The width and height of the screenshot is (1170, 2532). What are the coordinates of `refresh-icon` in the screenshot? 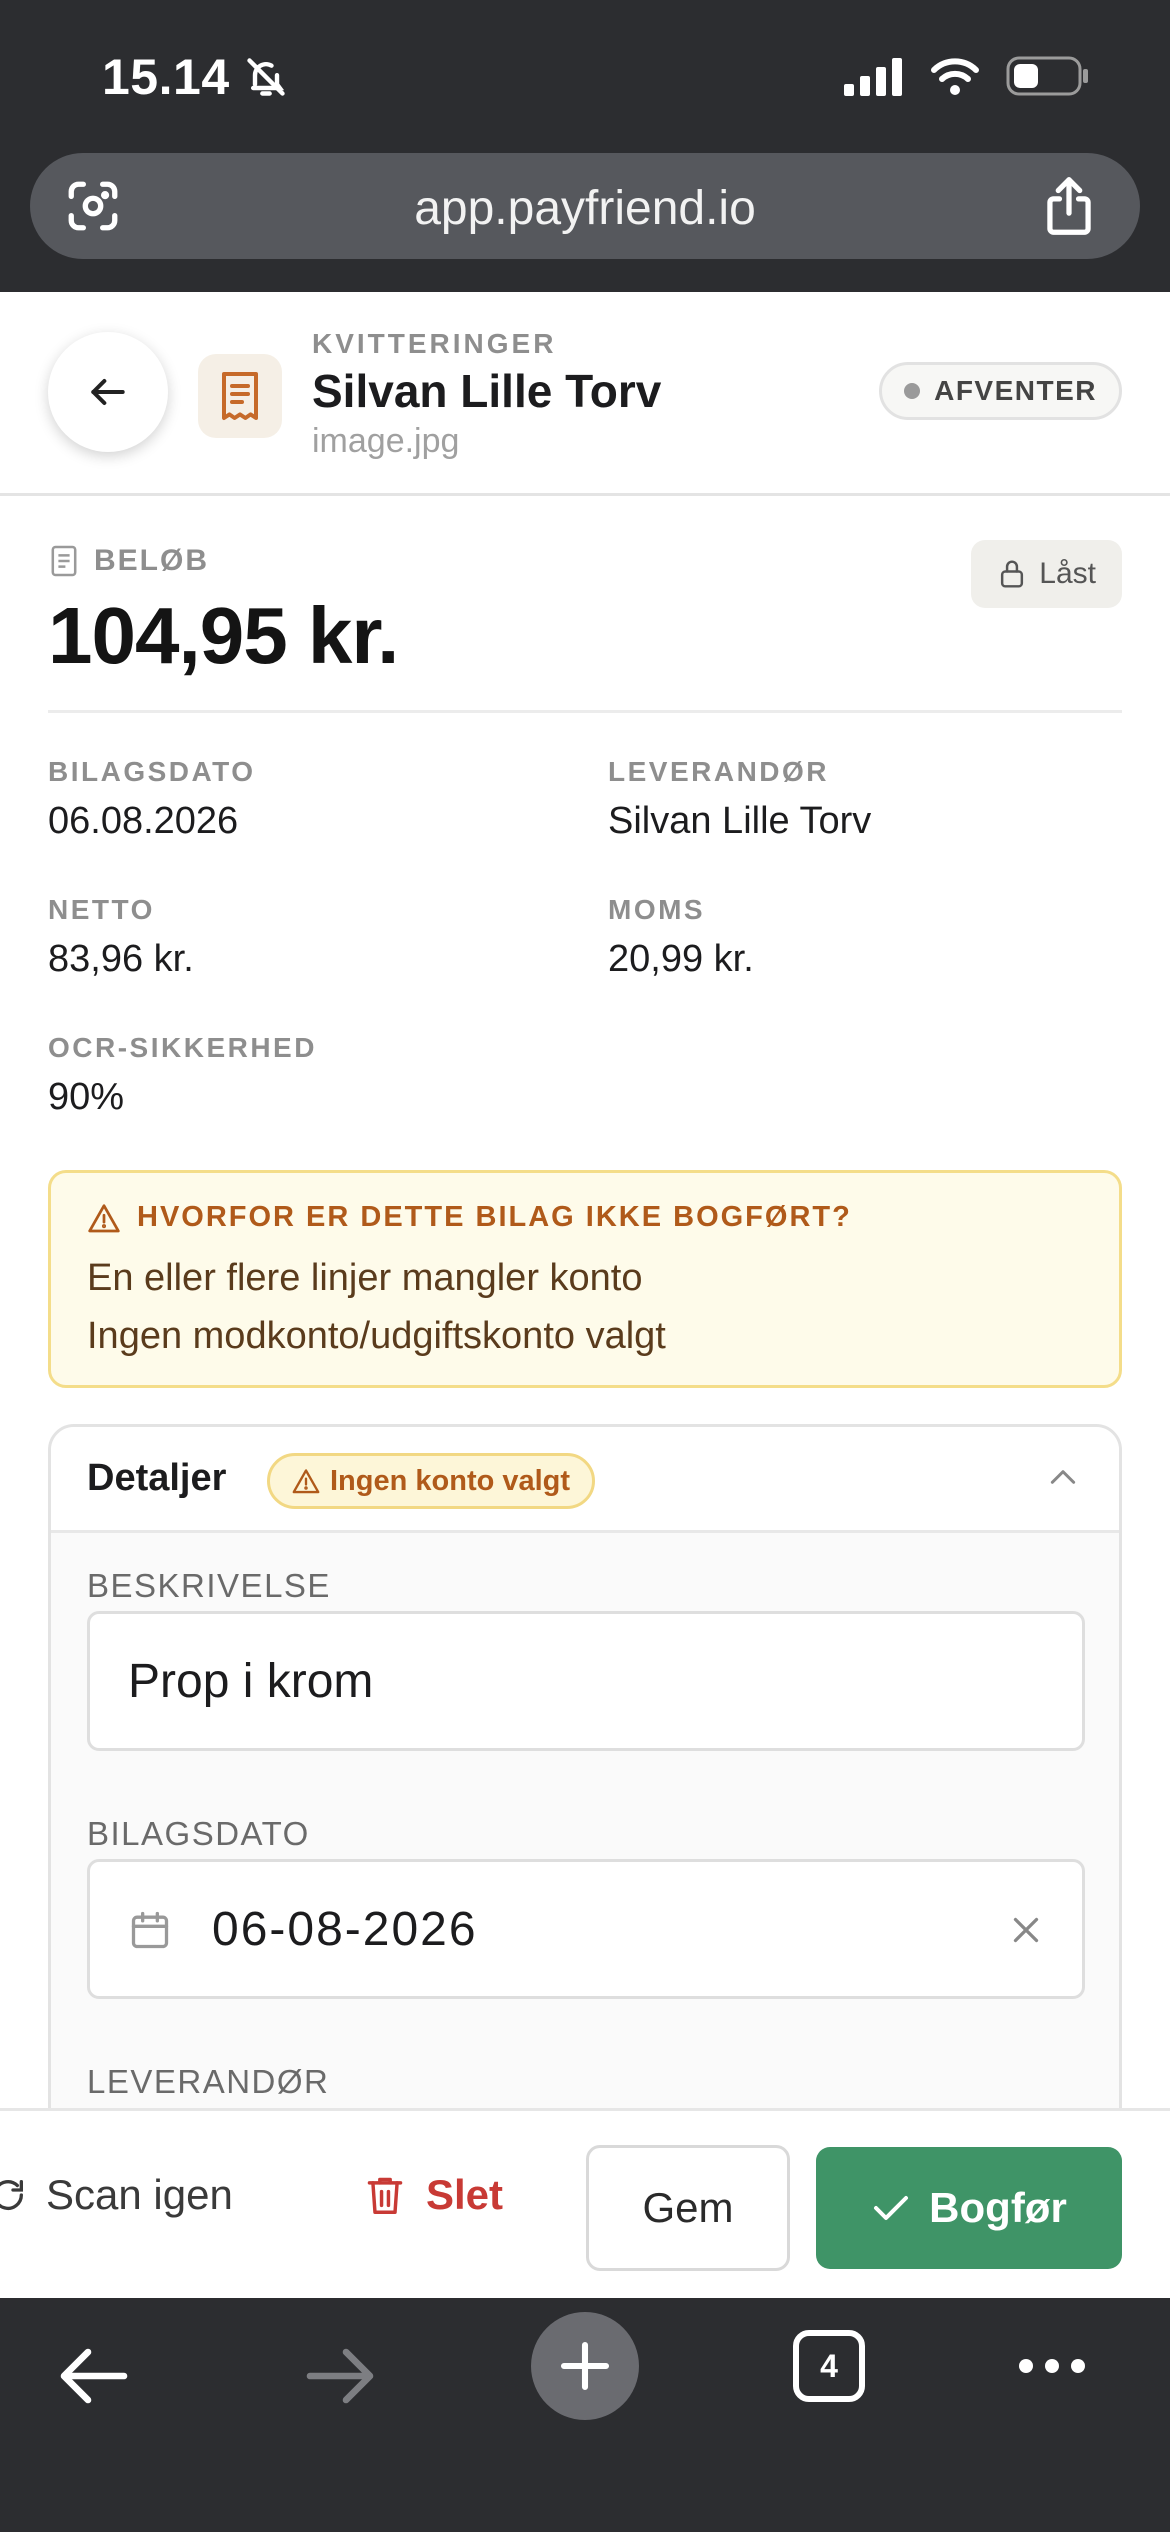 It's located at (12, 2195).